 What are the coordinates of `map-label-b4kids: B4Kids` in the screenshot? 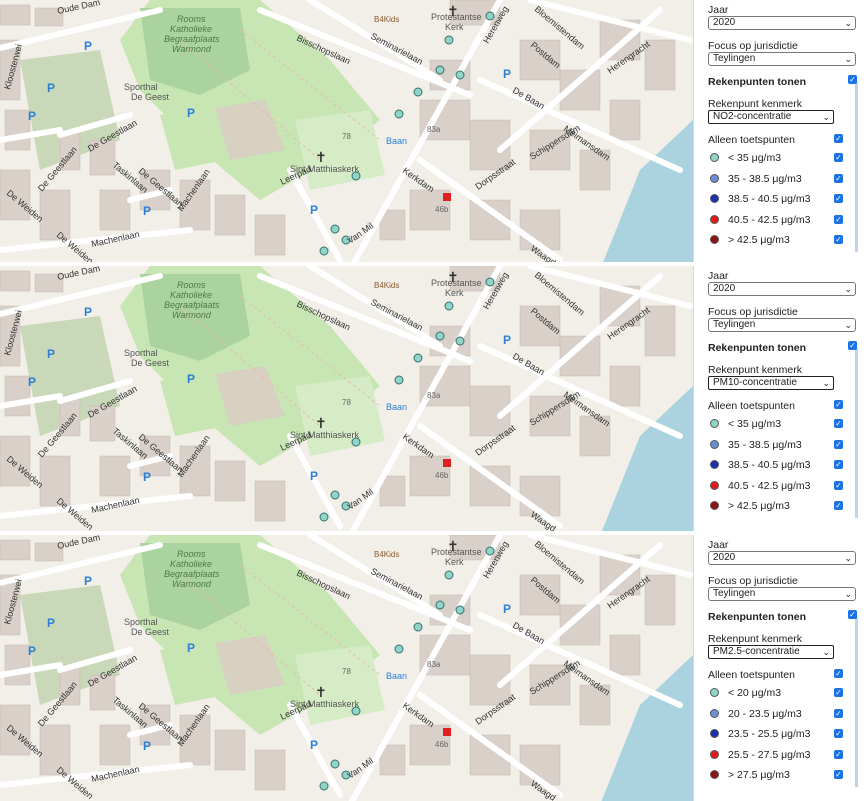 It's located at (386, 19).